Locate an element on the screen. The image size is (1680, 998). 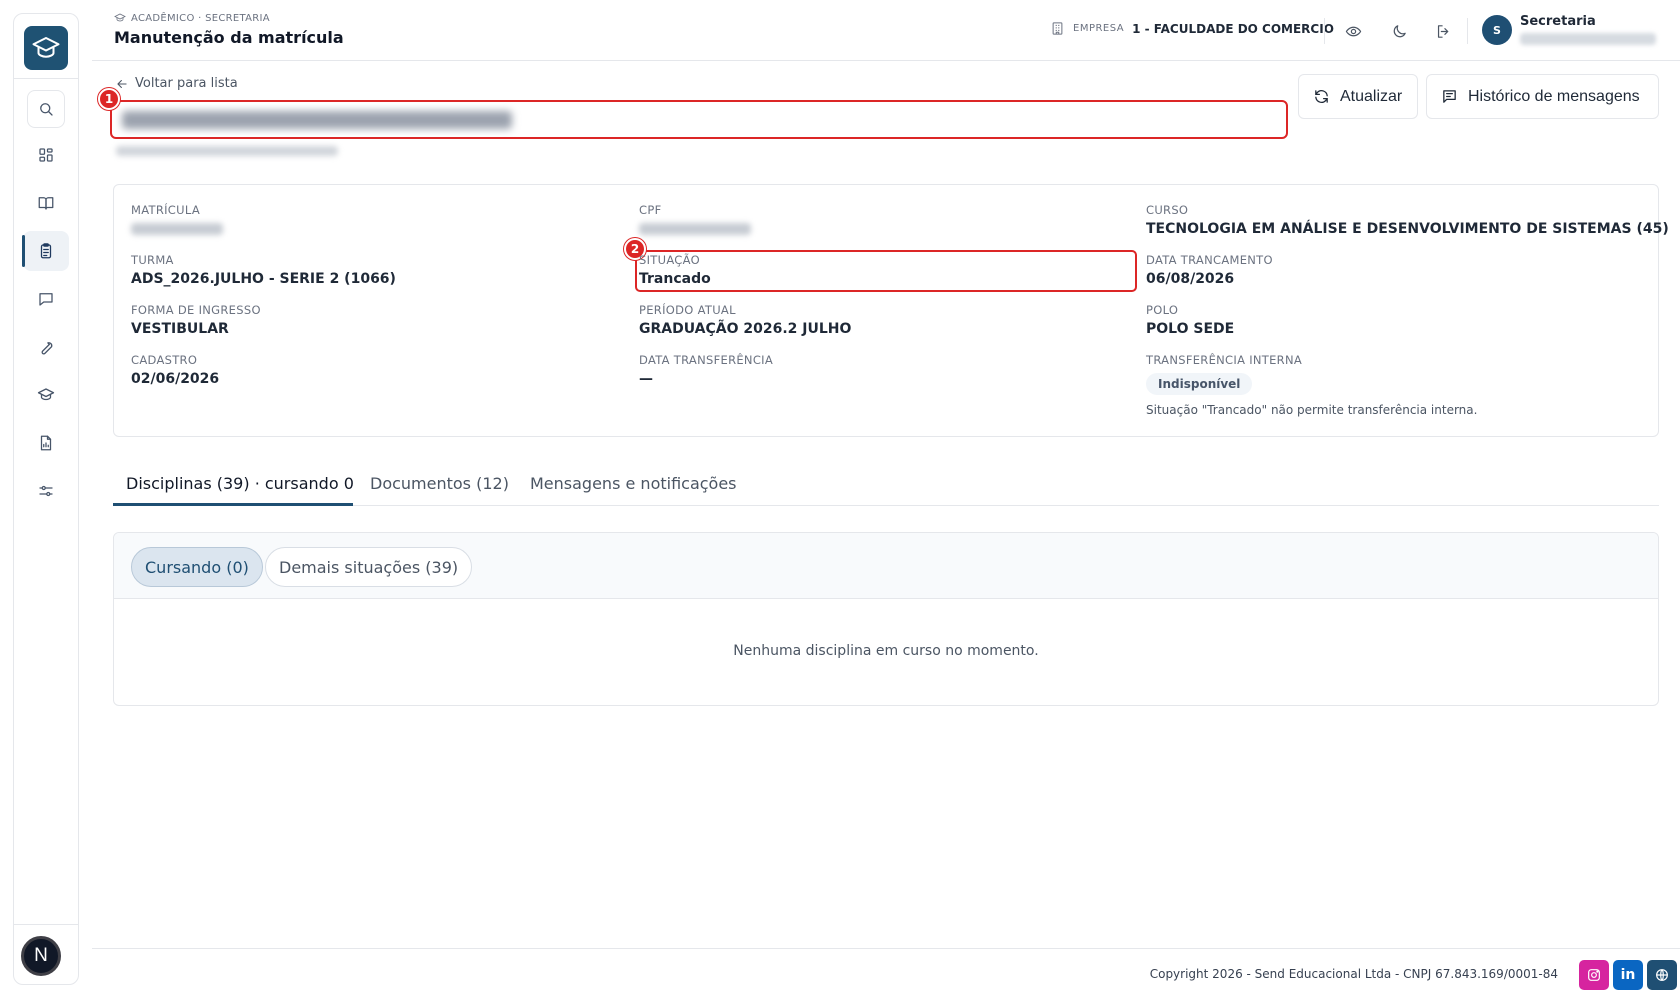
dashboard-icon is located at coordinates (46, 155).